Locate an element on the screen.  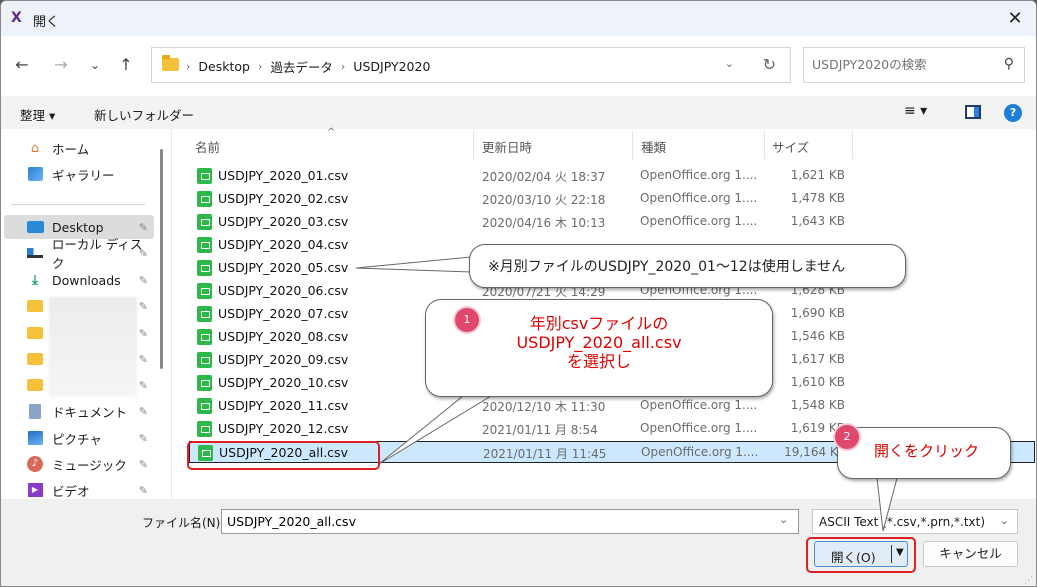
command-bar: 整理 ▾ 新しいフォルダー ≡ ▾ ? is located at coordinates (518, 112).